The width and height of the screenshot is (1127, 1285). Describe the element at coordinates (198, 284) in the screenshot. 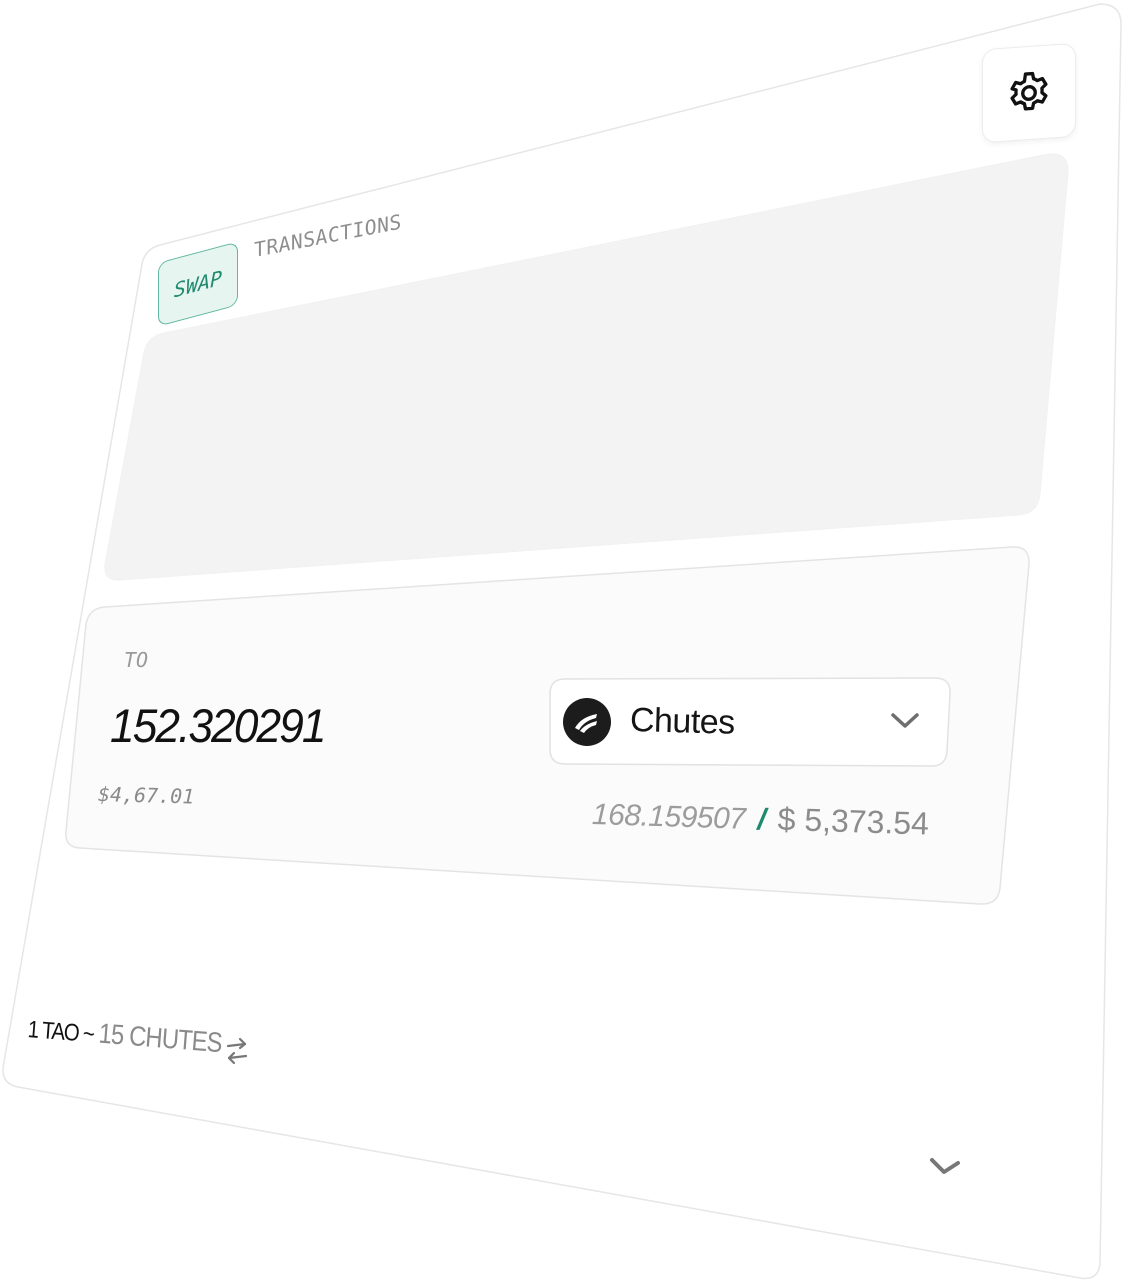

I see `tab-swap-label: SWAP` at that location.